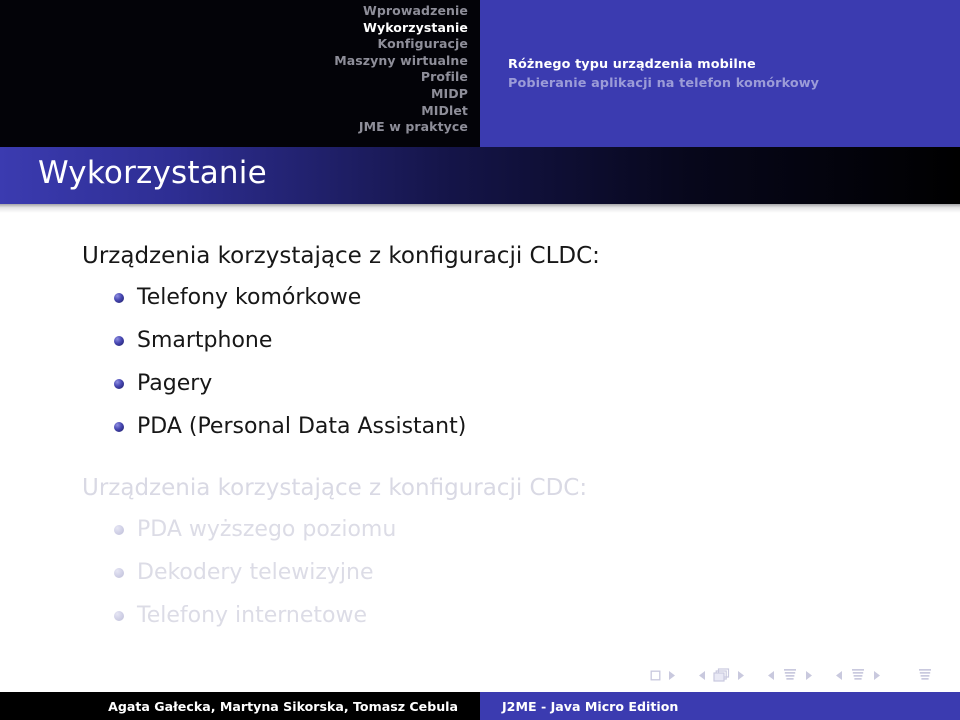  I want to click on frame-title: Wykorzystanie, so click(152, 173).